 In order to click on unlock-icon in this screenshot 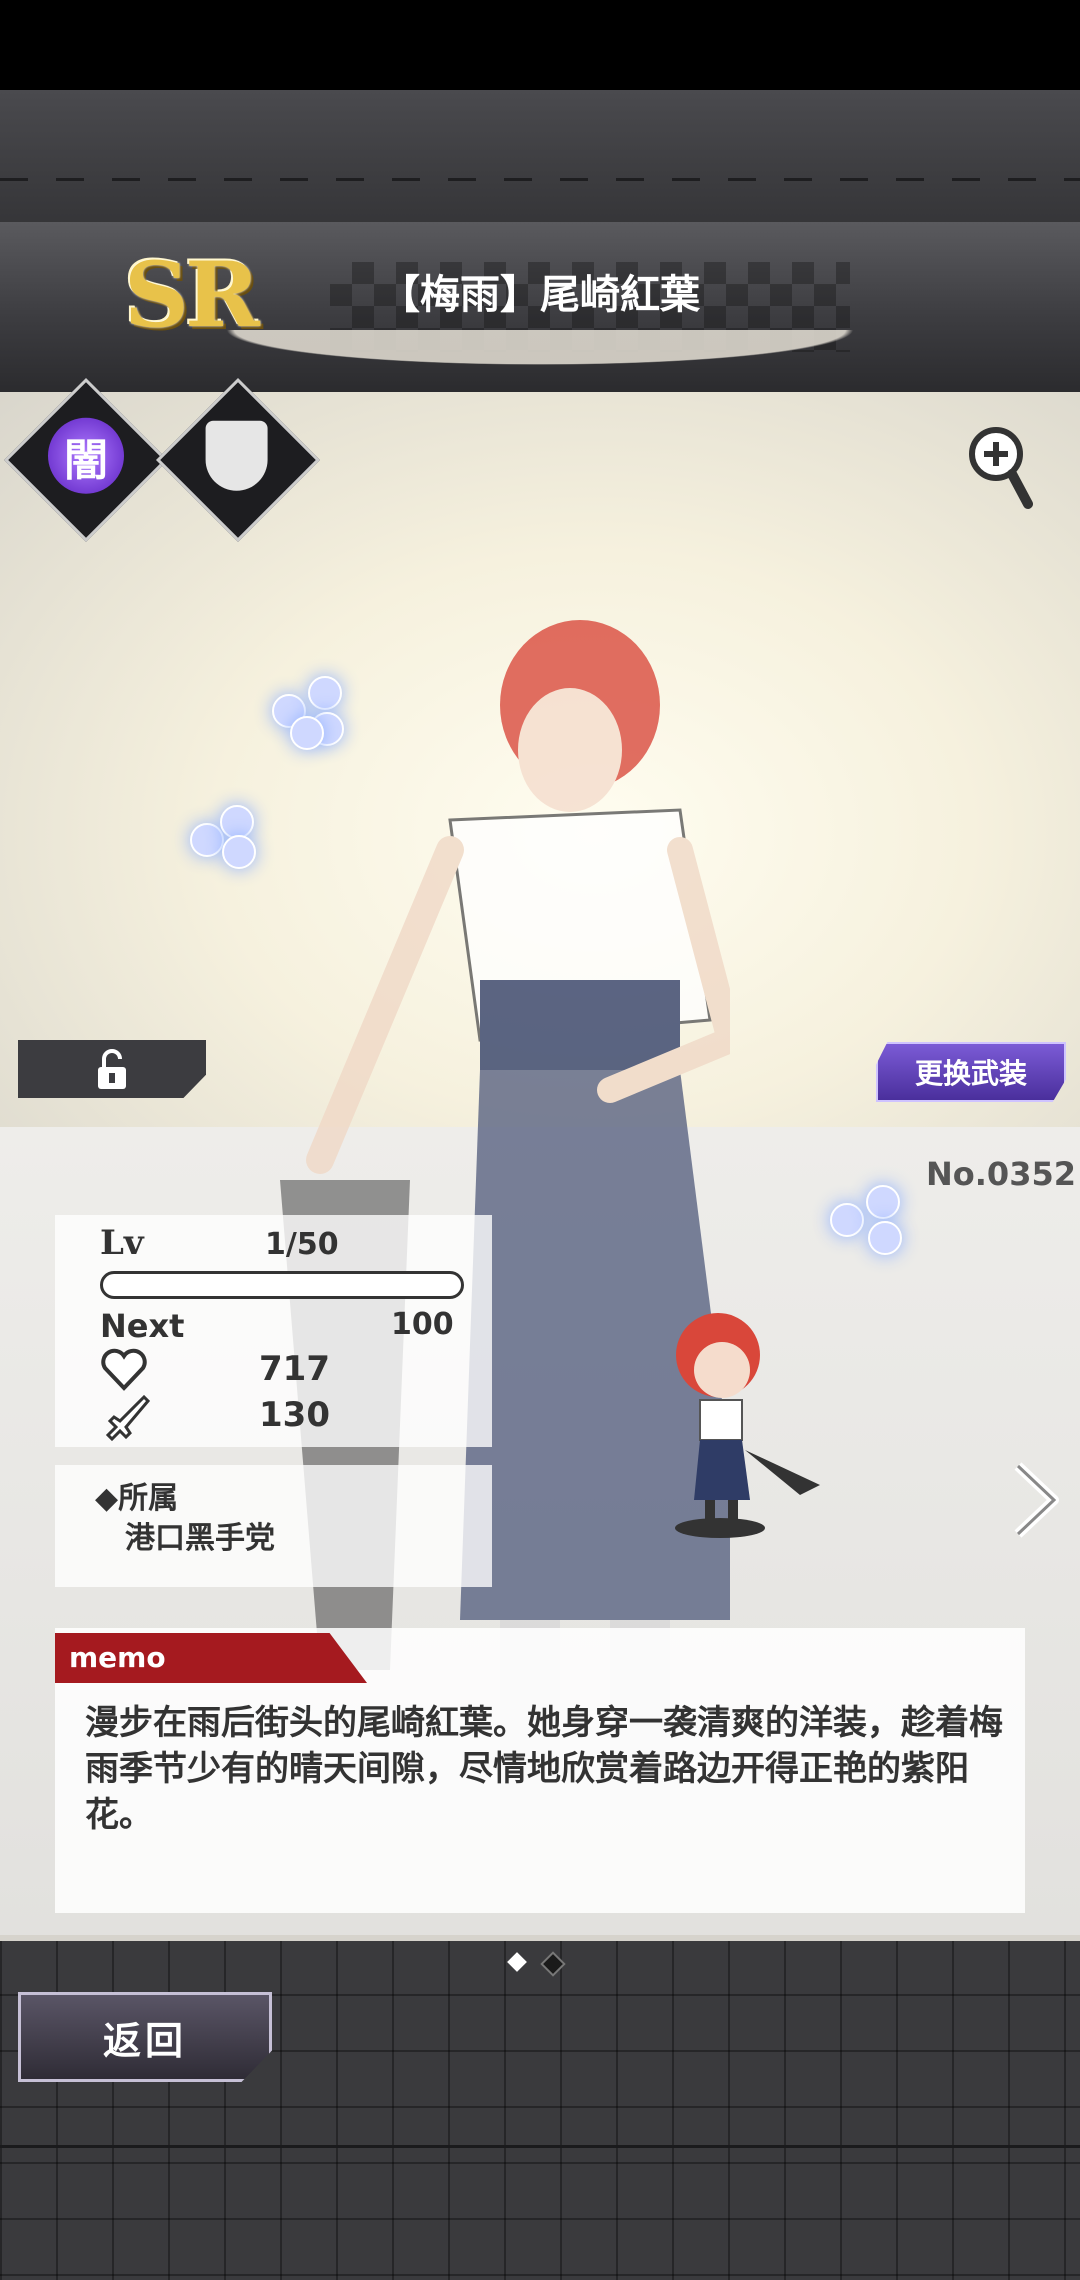, I will do `click(112, 1069)`.